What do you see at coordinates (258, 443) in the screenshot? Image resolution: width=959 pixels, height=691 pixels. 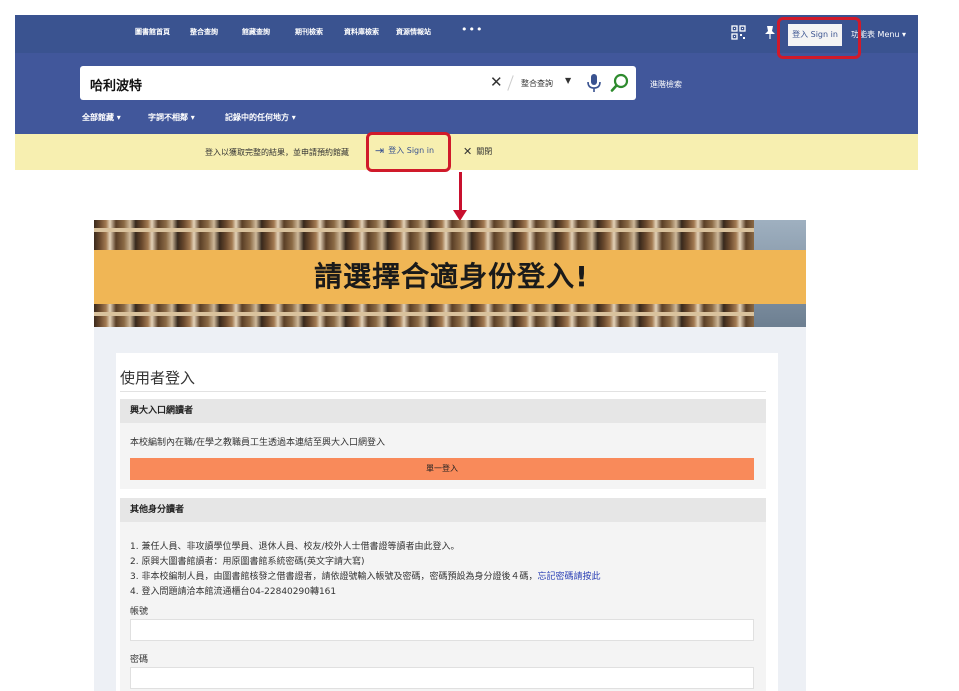 I see `portal-description: 本校編制內在職/在學之教職員工生透過本連結至興大入口網登入` at bounding box center [258, 443].